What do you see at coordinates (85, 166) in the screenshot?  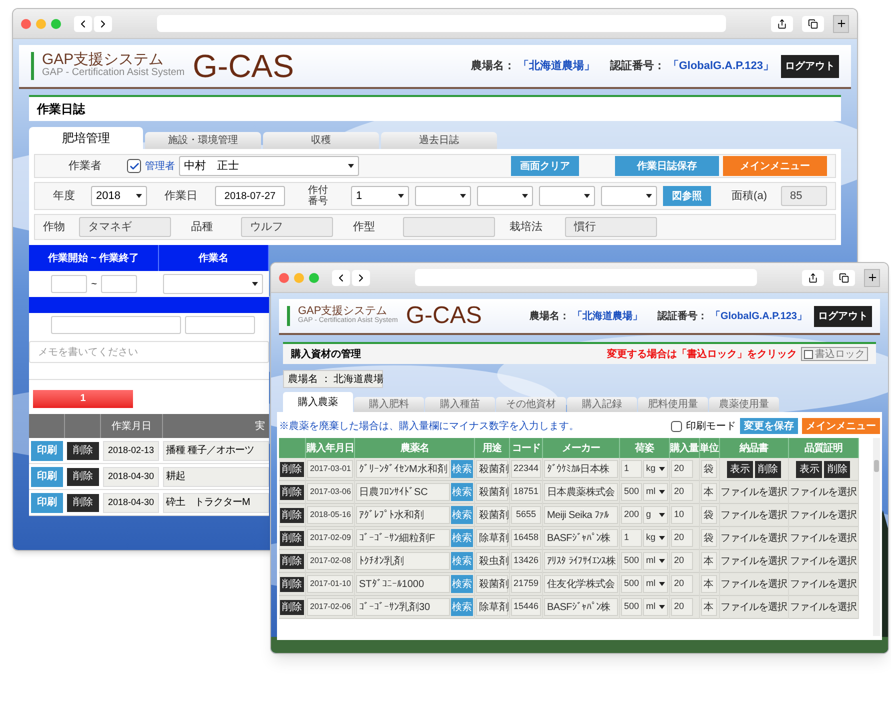 I see `worker-label: 作業者` at bounding box center [85, 166].